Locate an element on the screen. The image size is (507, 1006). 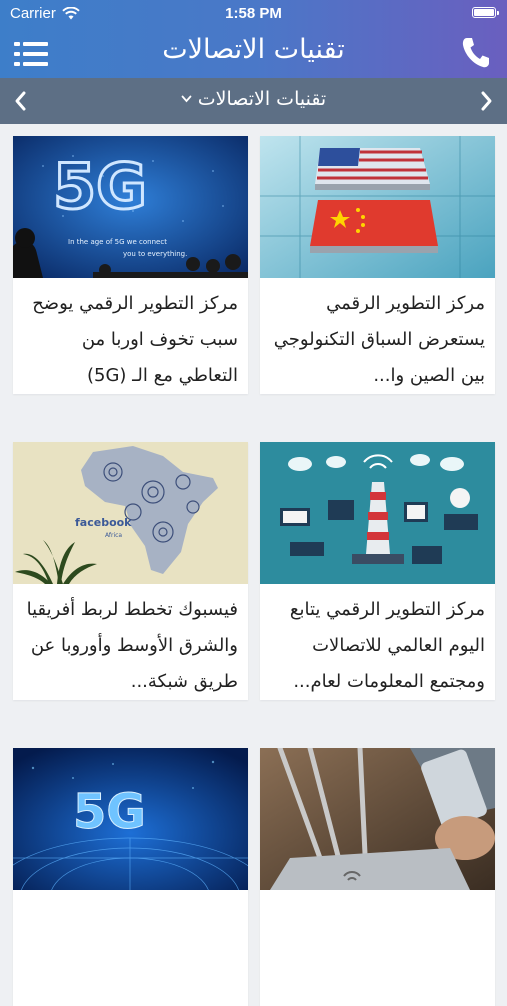
chevron-right-icon is located at coordinates (486, 101).